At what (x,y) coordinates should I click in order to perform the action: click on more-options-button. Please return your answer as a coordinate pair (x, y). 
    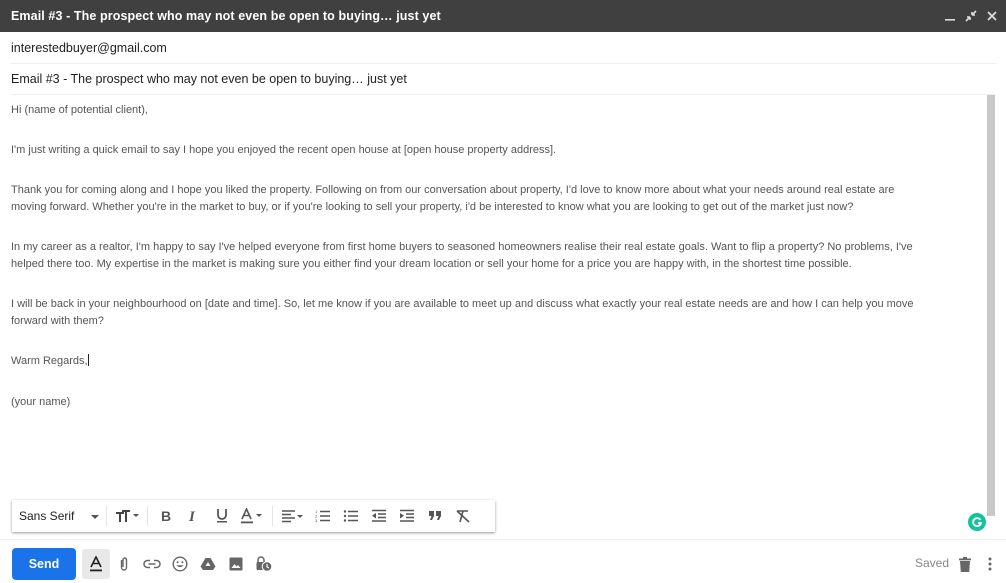
    Looking at the image, I should click on (990, 564).